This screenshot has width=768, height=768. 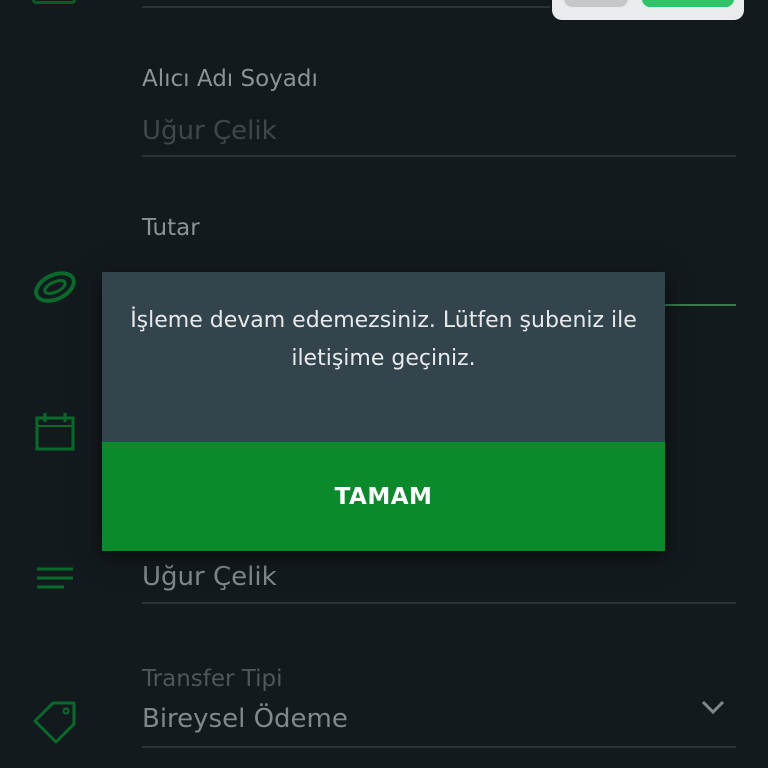 I want to click on transfer-type-label: Transfer Tipi, so click(x=212, y=679).